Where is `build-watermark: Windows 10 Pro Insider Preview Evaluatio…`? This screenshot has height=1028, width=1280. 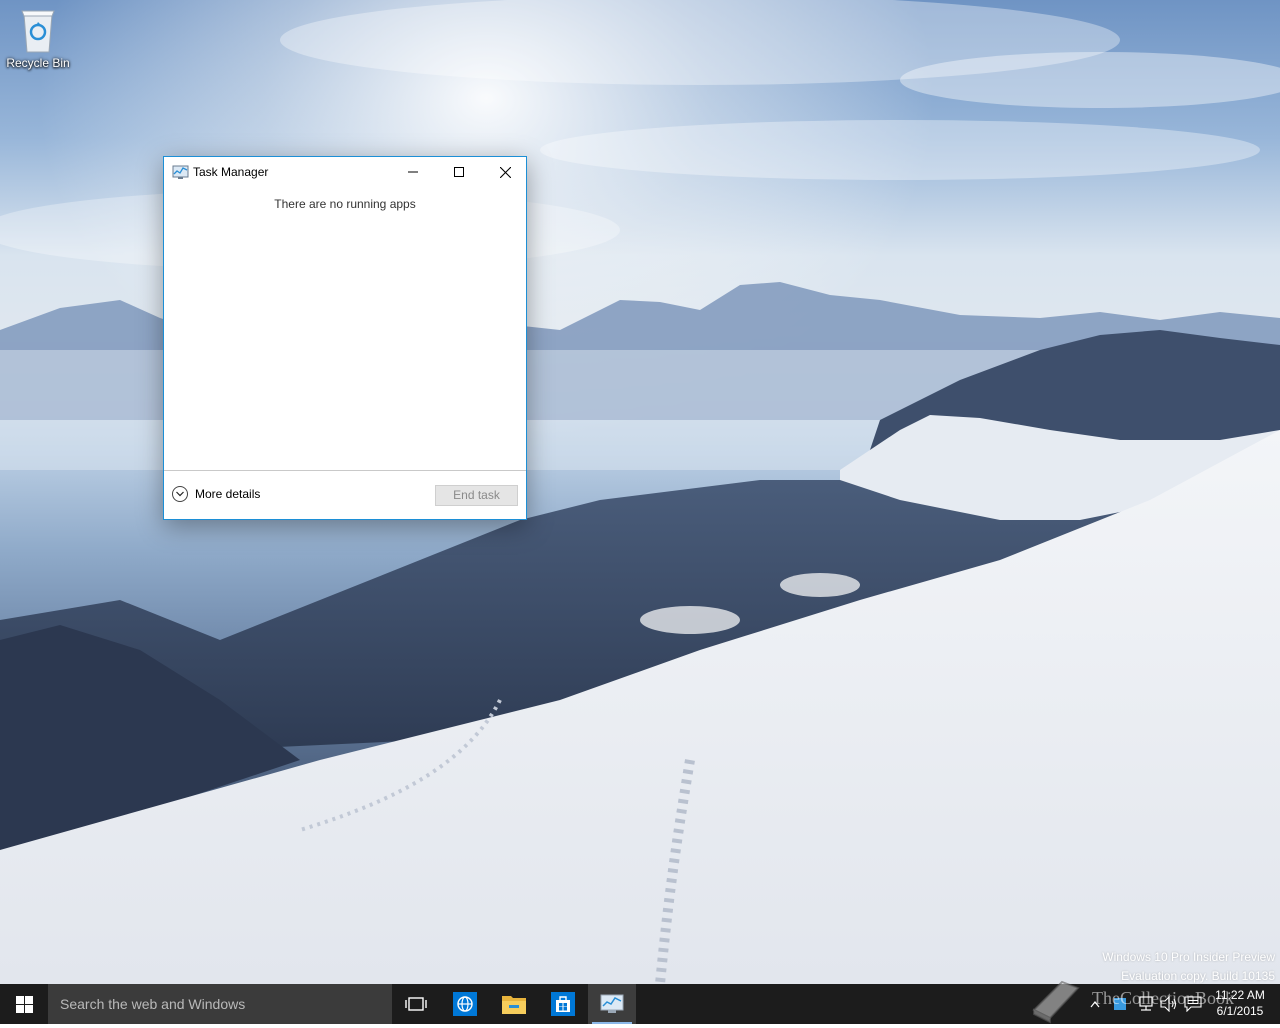
build-watermark: Windows 10 Pro Insider Preview Evaluatio… is located at coordinates (1188, 966).